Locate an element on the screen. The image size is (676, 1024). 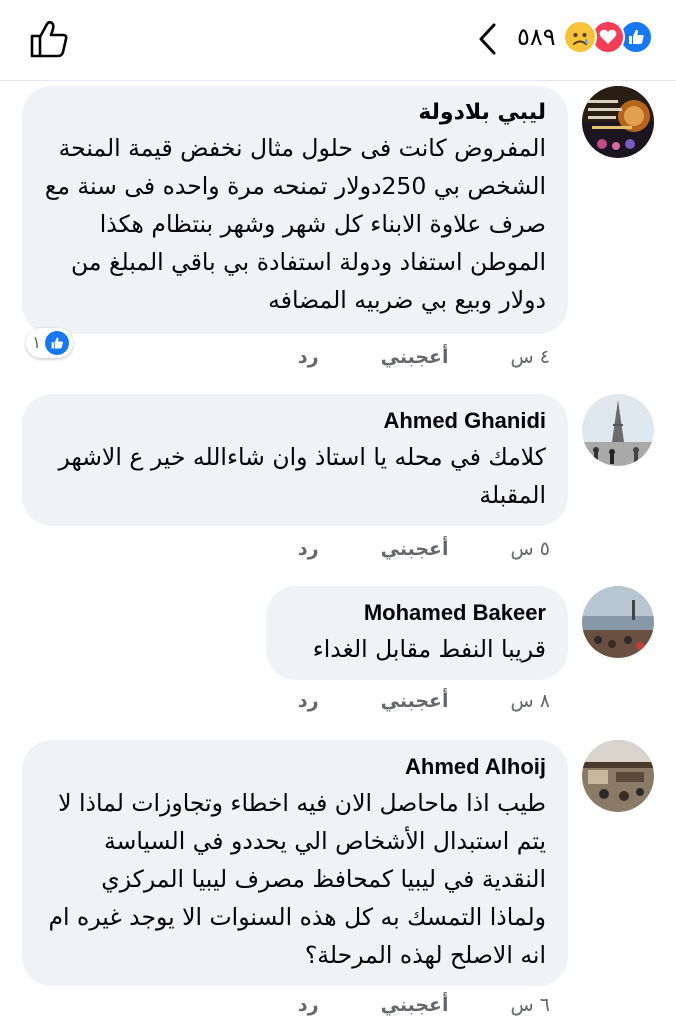
comment-like-count: ١ is located at coordinates (50, 343).